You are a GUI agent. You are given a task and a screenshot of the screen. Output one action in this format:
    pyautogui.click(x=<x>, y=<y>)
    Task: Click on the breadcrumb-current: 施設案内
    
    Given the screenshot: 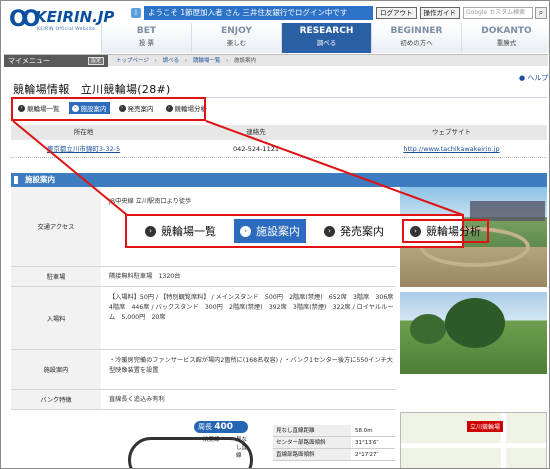 What is the action you would take?
    pyautogui.click(x=245, y=61)
    